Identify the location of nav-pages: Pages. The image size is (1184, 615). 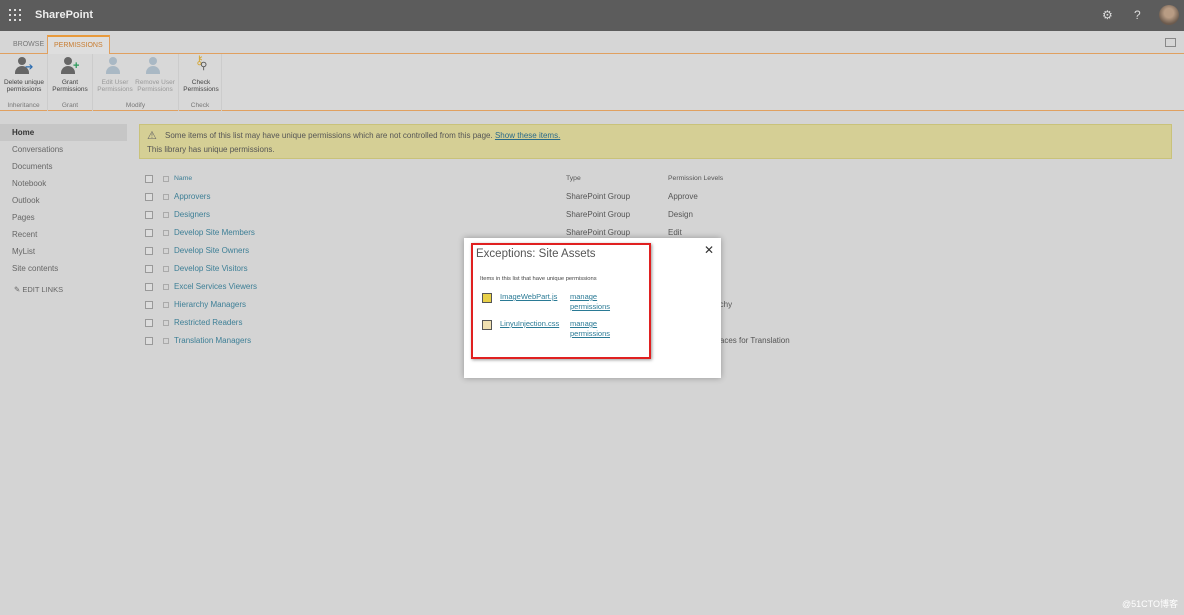
(63, 217).